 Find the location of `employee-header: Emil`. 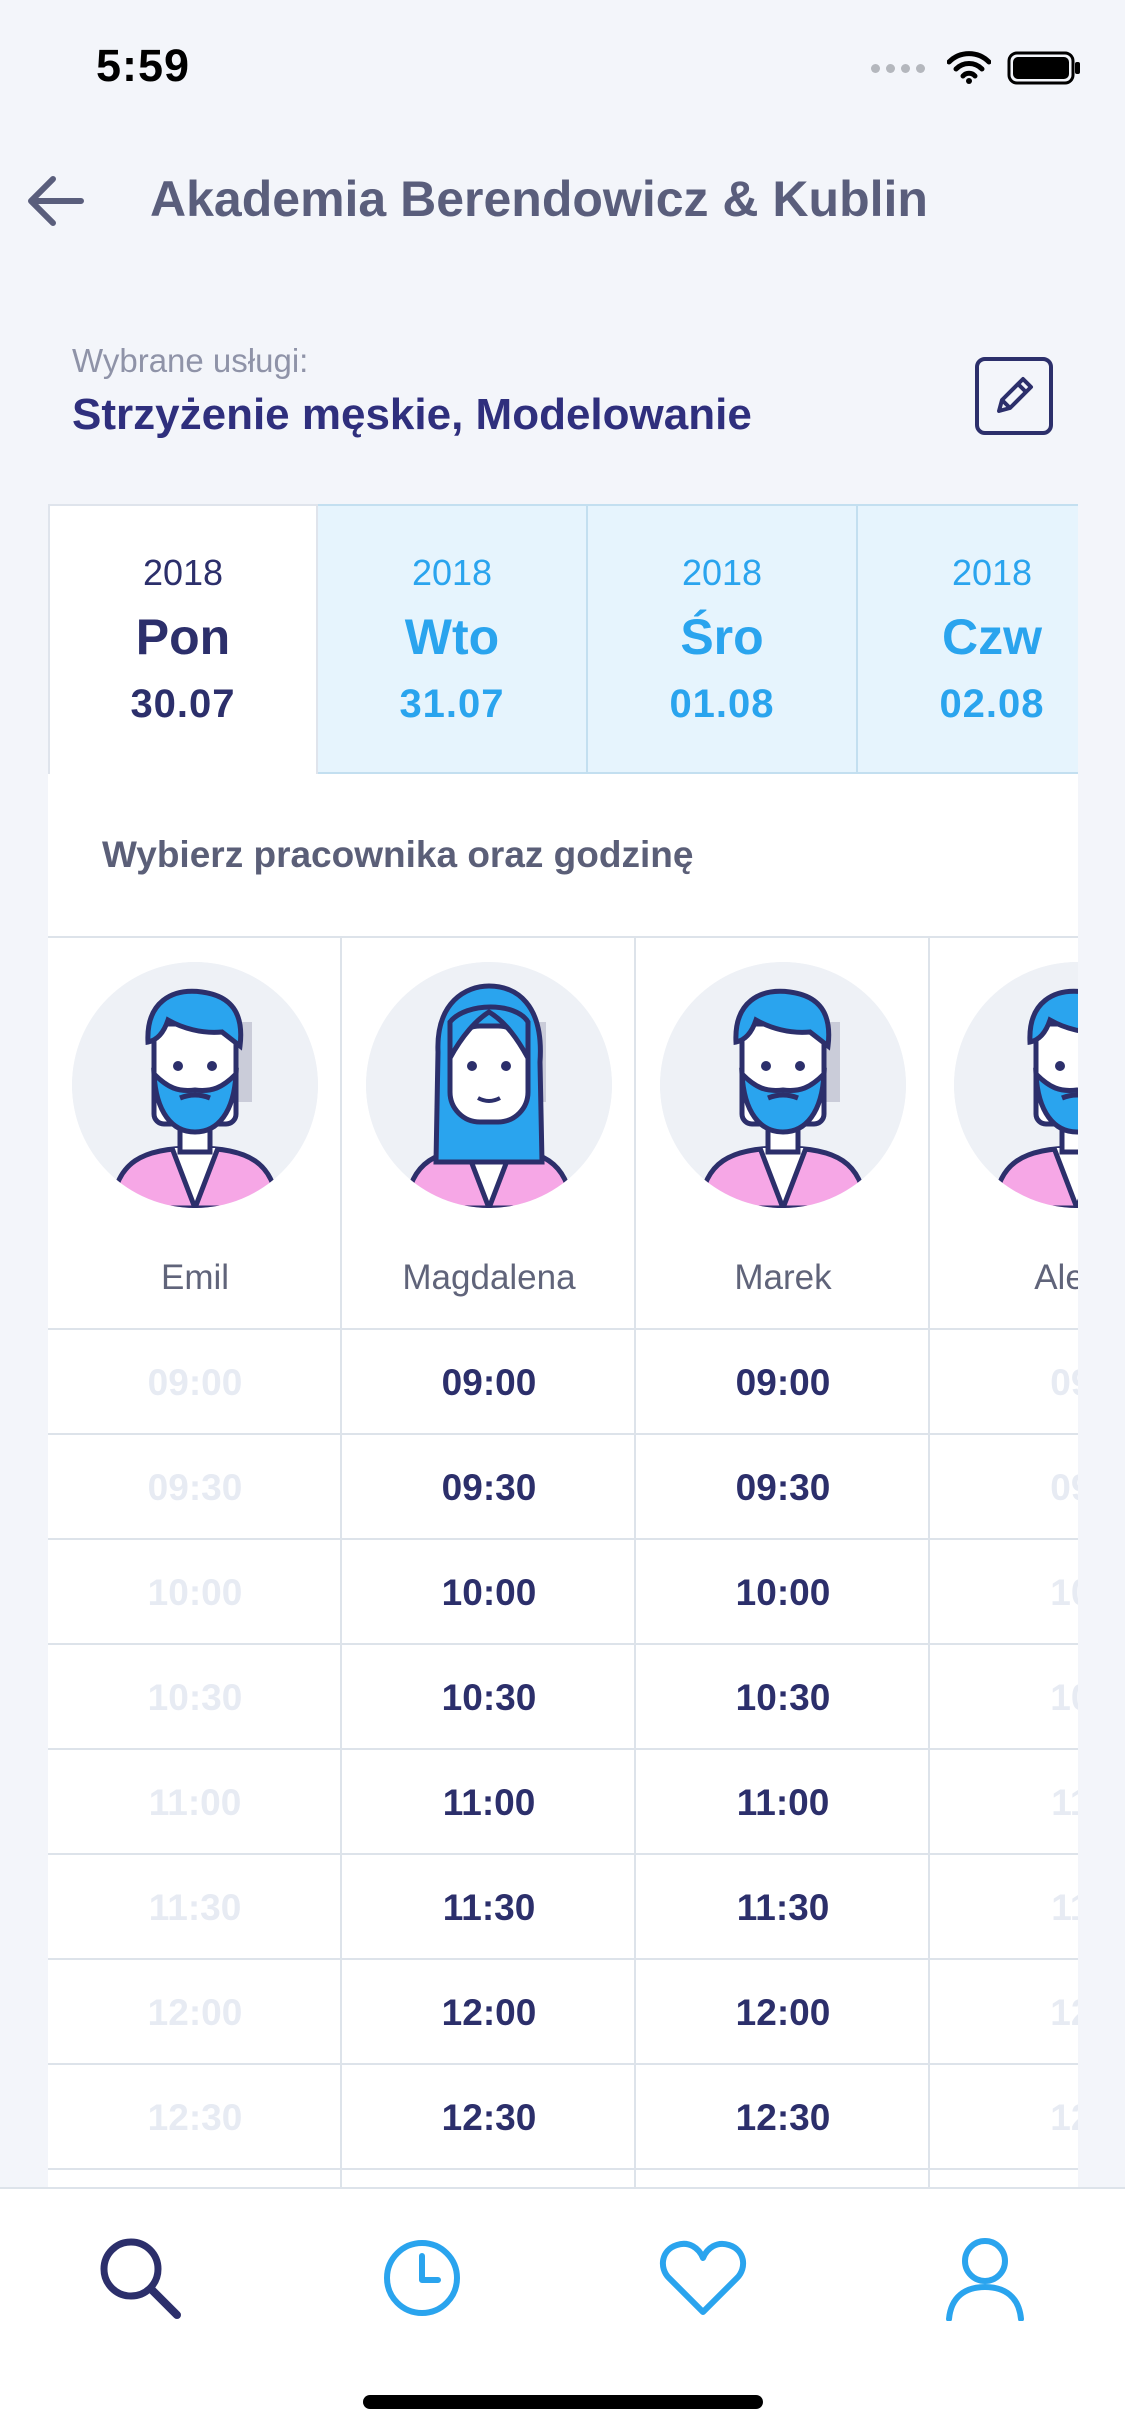

employee-header: Emil is located at coordinates (195, 1134).